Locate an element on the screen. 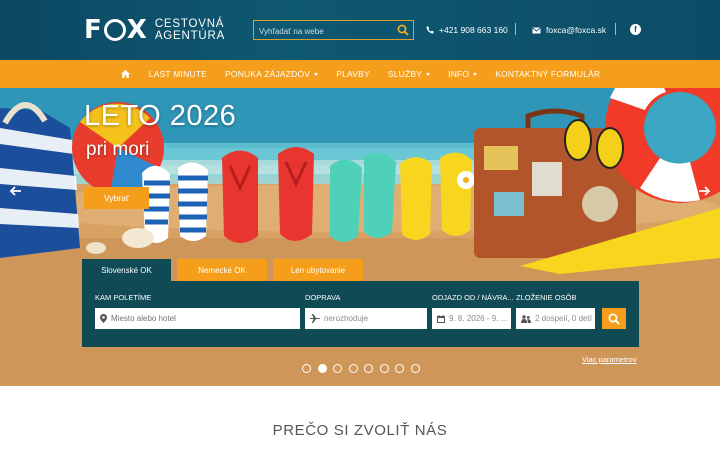 Image resolution: width=720 pixels, height=450 pixels. persons-label: ZLOŽENIE OSÔB is located at coordinates (546, 297).